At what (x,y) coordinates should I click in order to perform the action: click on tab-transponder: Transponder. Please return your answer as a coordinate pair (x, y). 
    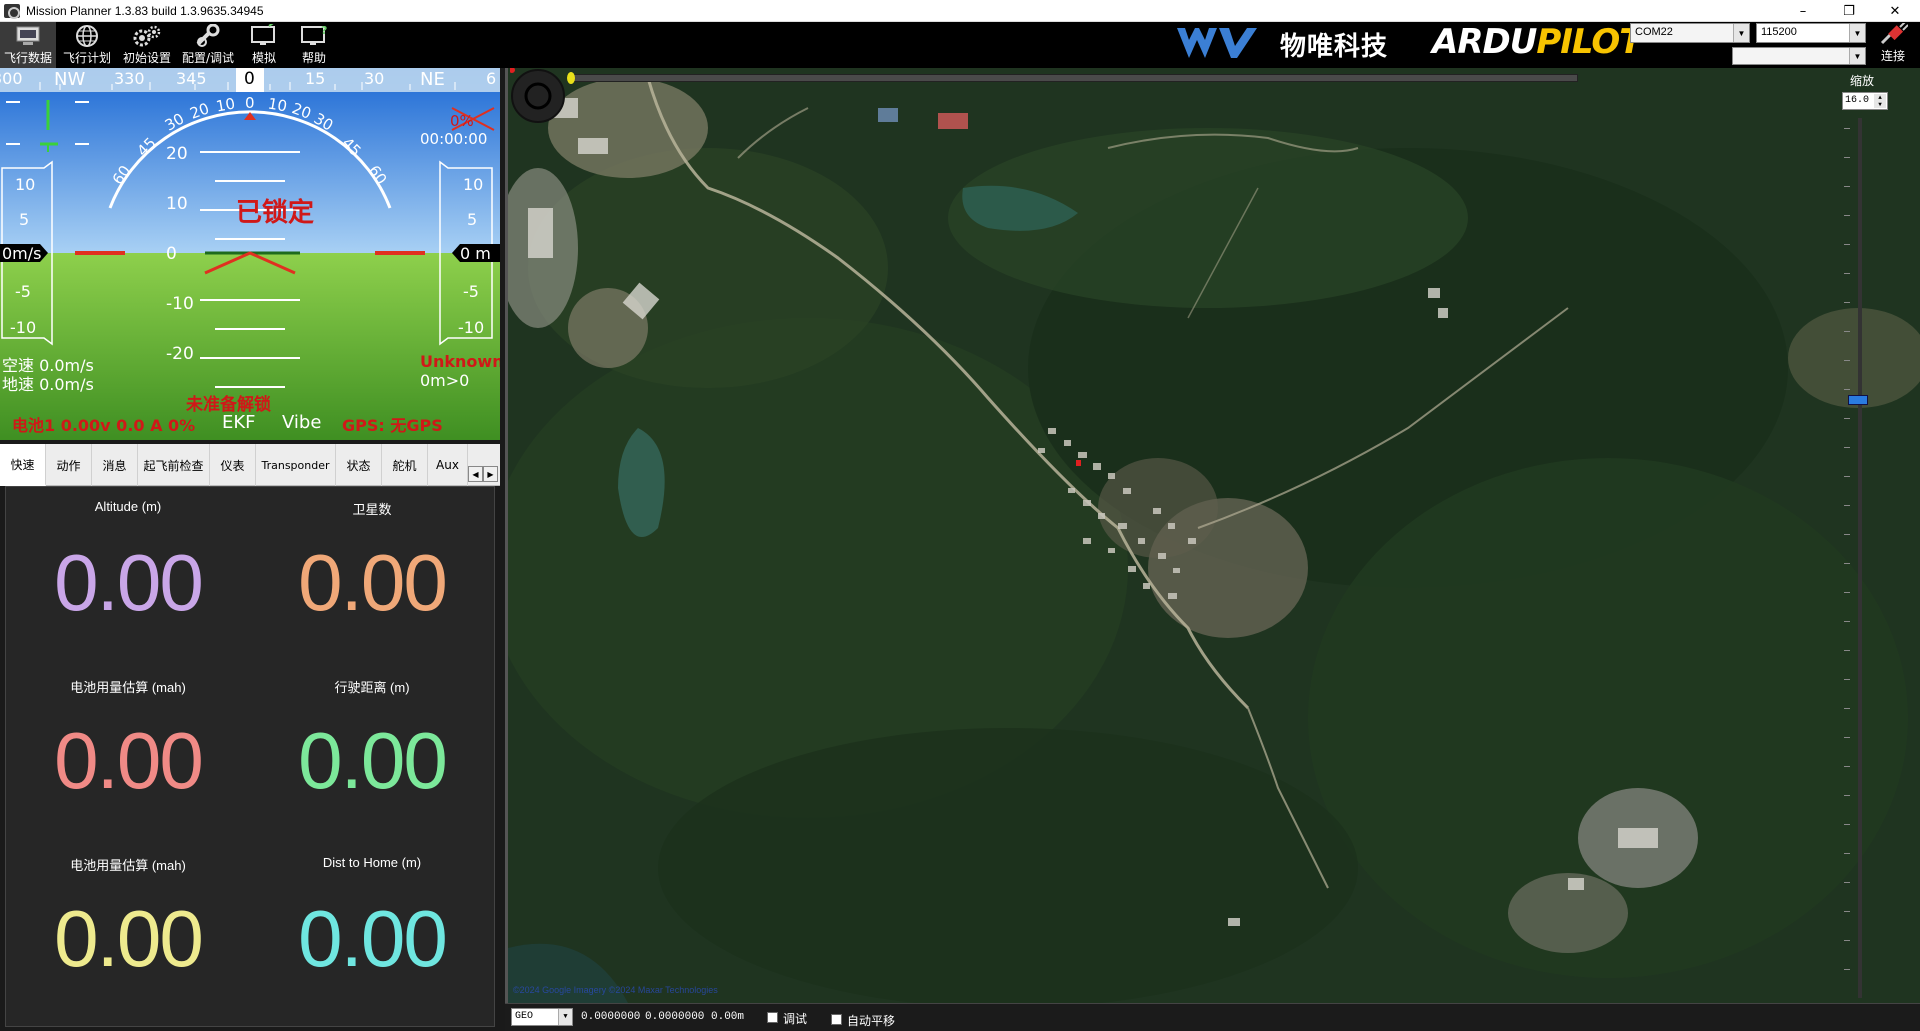
    Looking at the image, I should click on (296, 465).